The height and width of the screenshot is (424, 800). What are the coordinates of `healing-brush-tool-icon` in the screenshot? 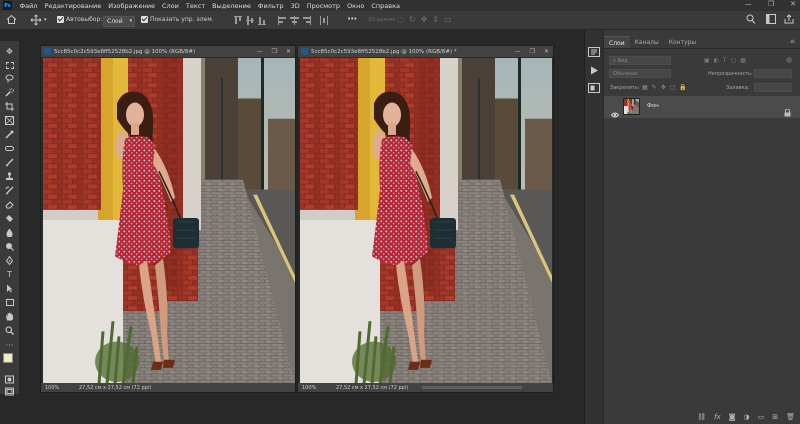 It's located at (9, 148).